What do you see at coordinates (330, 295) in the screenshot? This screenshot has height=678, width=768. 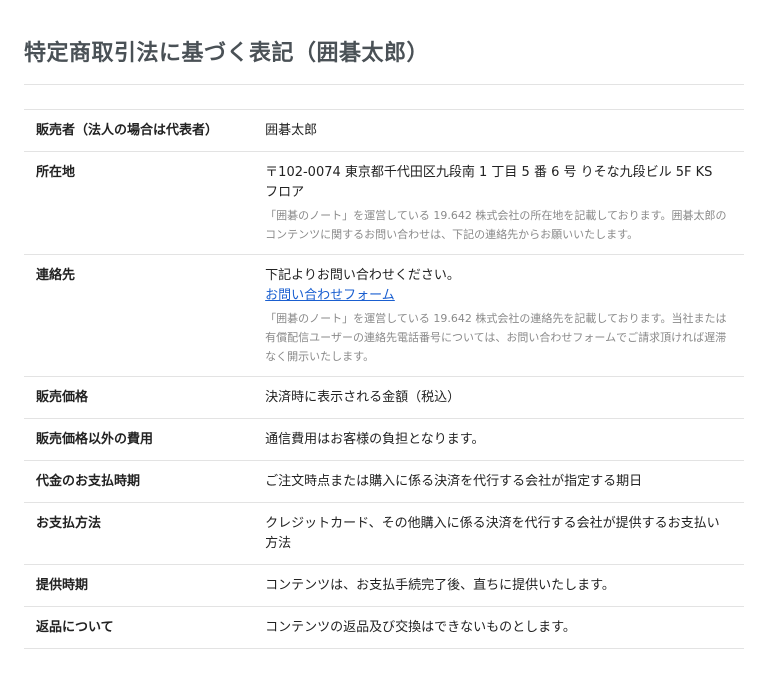 I see `contact-form-link: お問い合わせフォーム` at bounding box center [330, 295].